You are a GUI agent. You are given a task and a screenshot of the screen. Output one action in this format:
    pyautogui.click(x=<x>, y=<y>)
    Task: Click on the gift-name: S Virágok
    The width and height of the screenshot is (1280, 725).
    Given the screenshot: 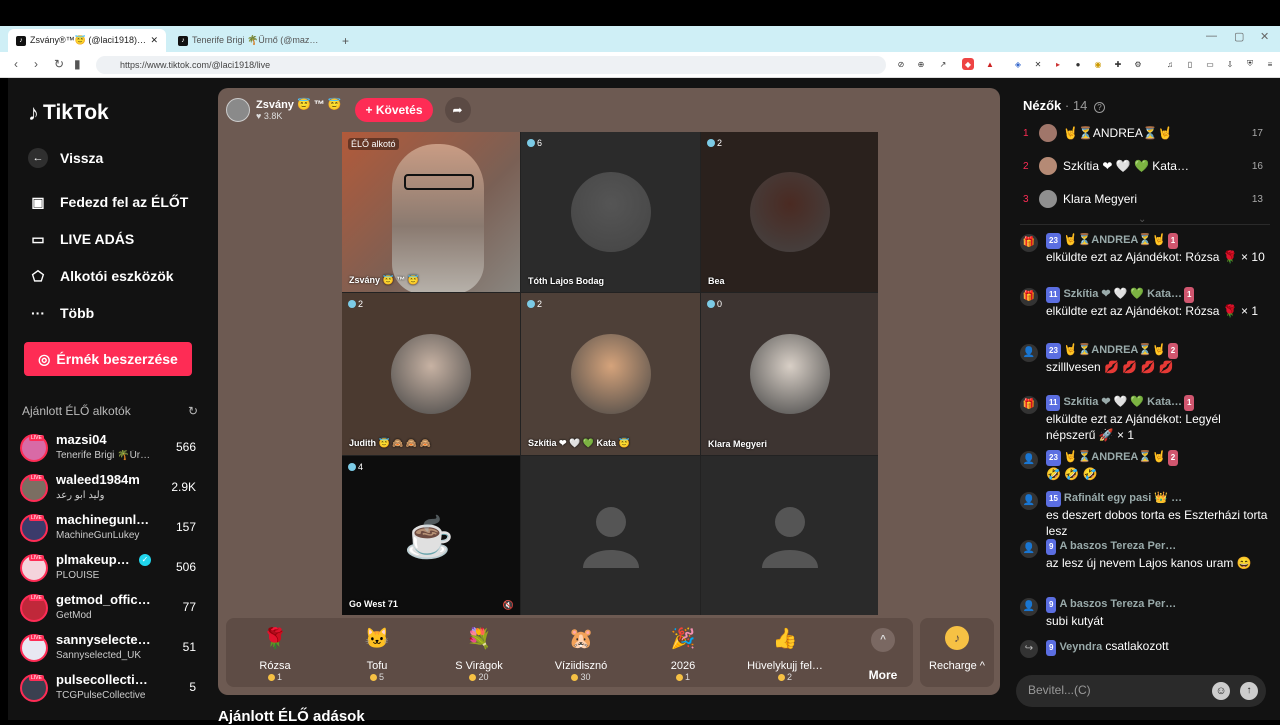 What is the action you would take?
    pyautogui.click(x=479, y=666)
    